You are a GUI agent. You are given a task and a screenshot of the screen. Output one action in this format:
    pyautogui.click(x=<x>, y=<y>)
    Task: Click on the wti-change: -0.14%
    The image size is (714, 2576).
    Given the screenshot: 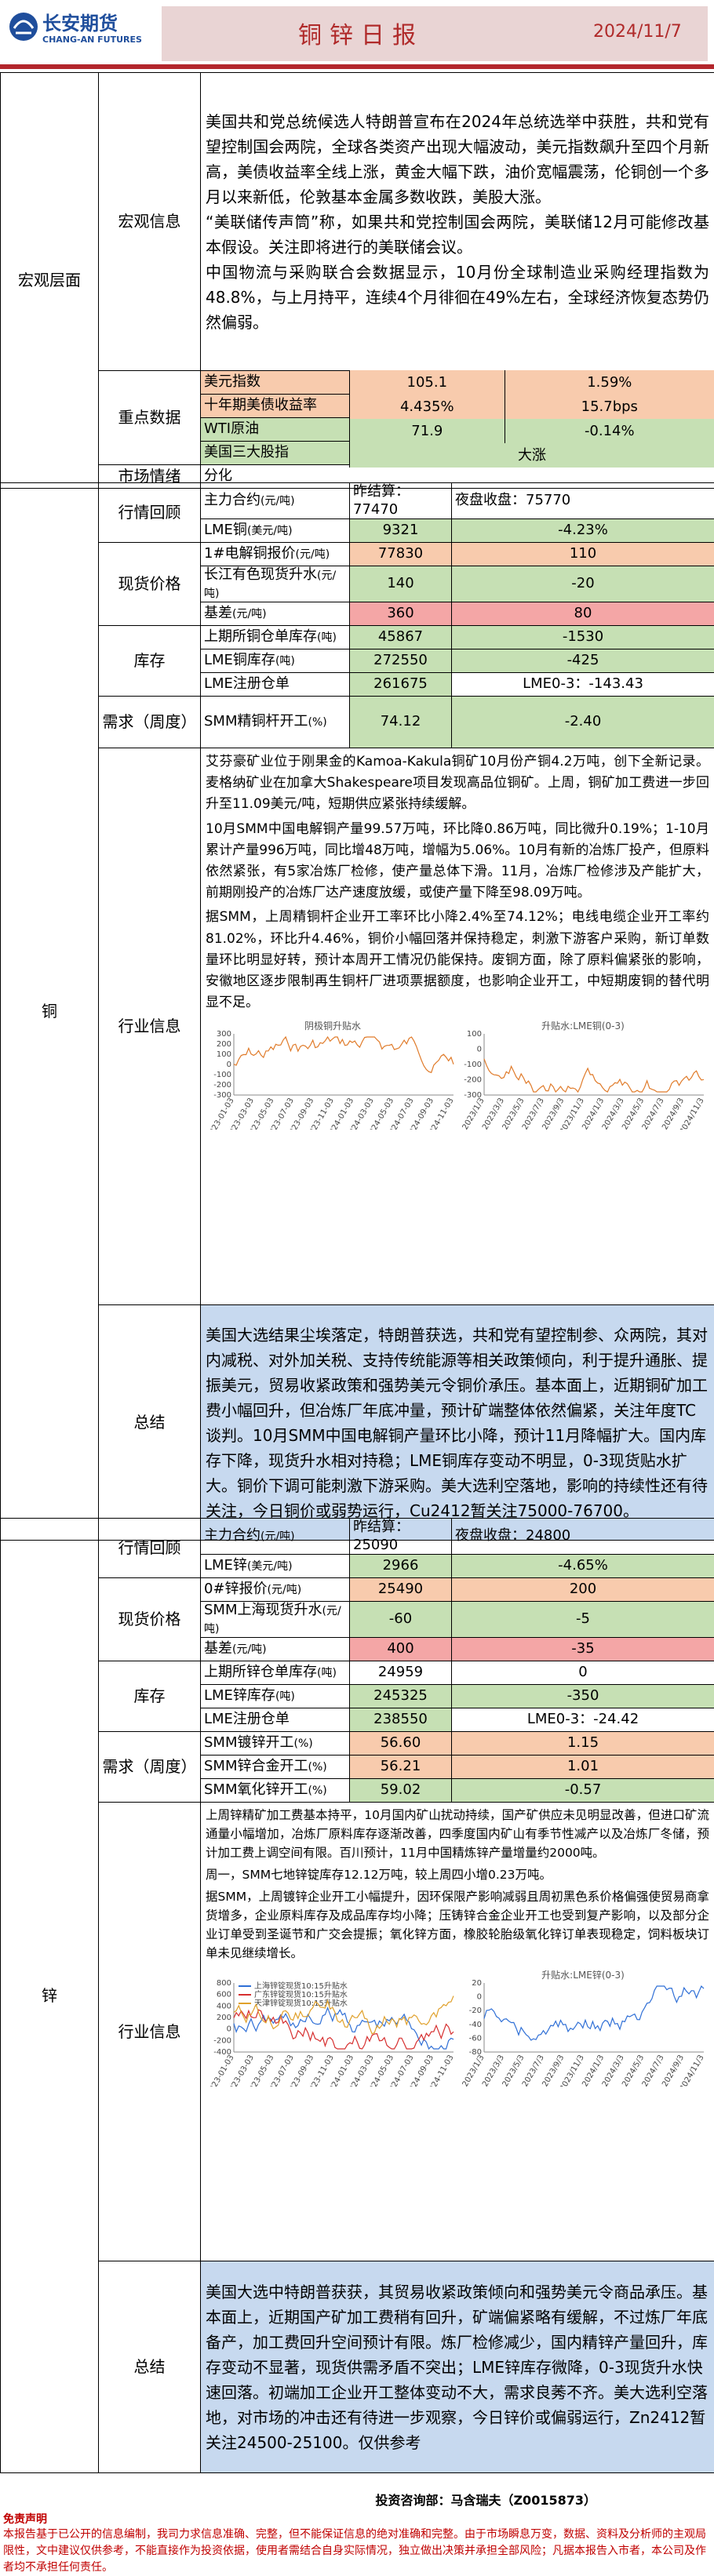 What is the action you would take?
    pyautogui.click(x=609, y=431)
    